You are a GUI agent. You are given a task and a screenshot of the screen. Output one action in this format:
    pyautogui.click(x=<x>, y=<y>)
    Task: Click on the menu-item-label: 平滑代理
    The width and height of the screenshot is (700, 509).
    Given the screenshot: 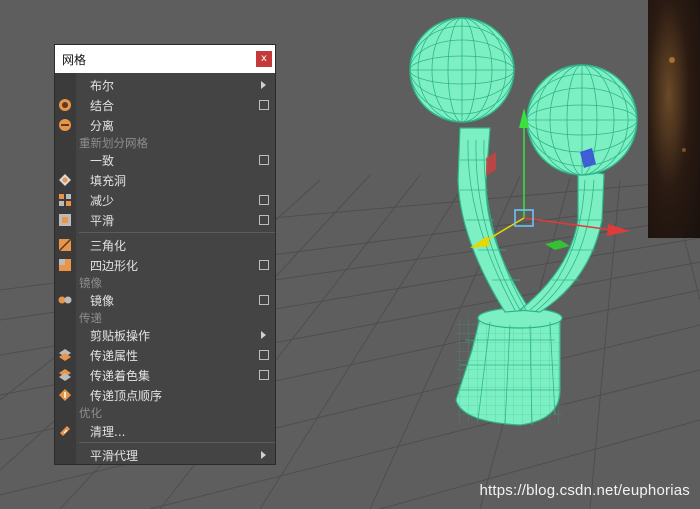 What is the action you would take?
    pyautogui.click(x=114, y=456)
    